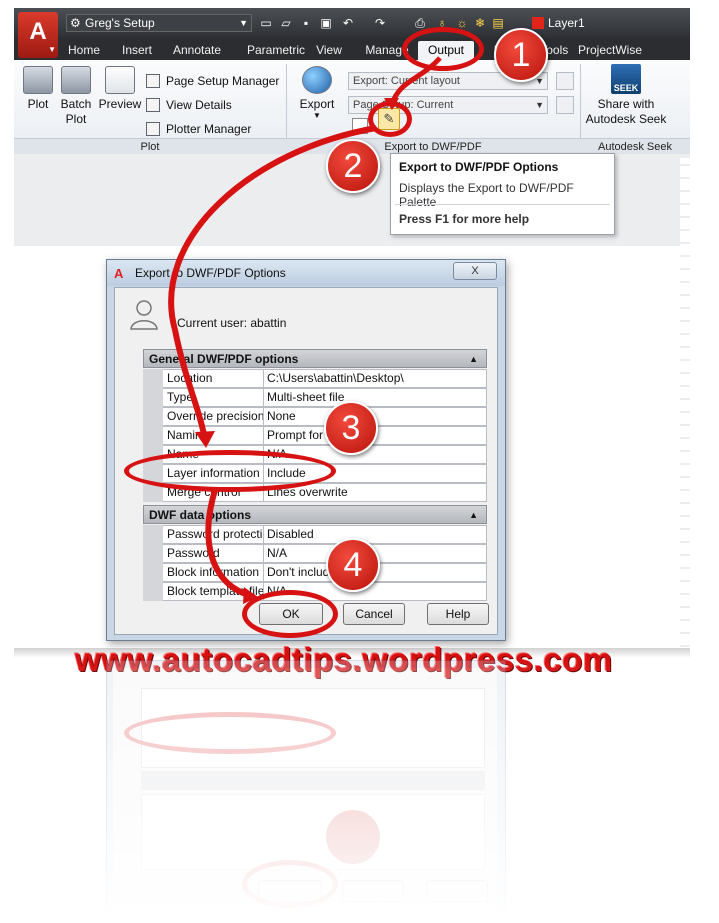  Describe the element at coordinates (38, 80) in the screenshot. I see `printer-icon` at that location.